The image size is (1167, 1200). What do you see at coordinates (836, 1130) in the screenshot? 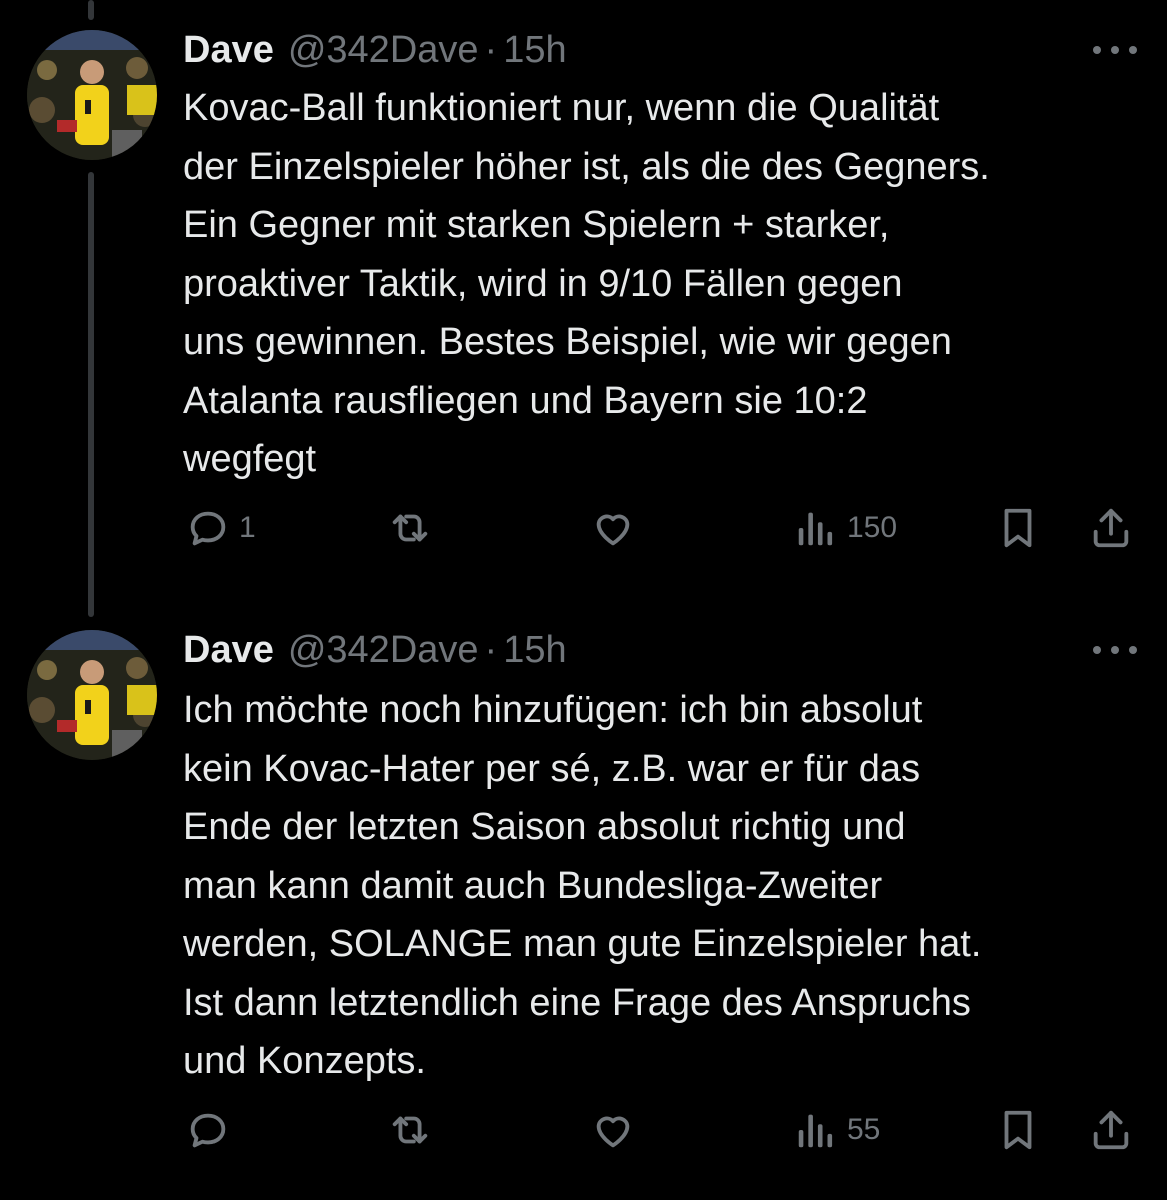
I see `views-button: 55` at bounding box center [836, 1130].